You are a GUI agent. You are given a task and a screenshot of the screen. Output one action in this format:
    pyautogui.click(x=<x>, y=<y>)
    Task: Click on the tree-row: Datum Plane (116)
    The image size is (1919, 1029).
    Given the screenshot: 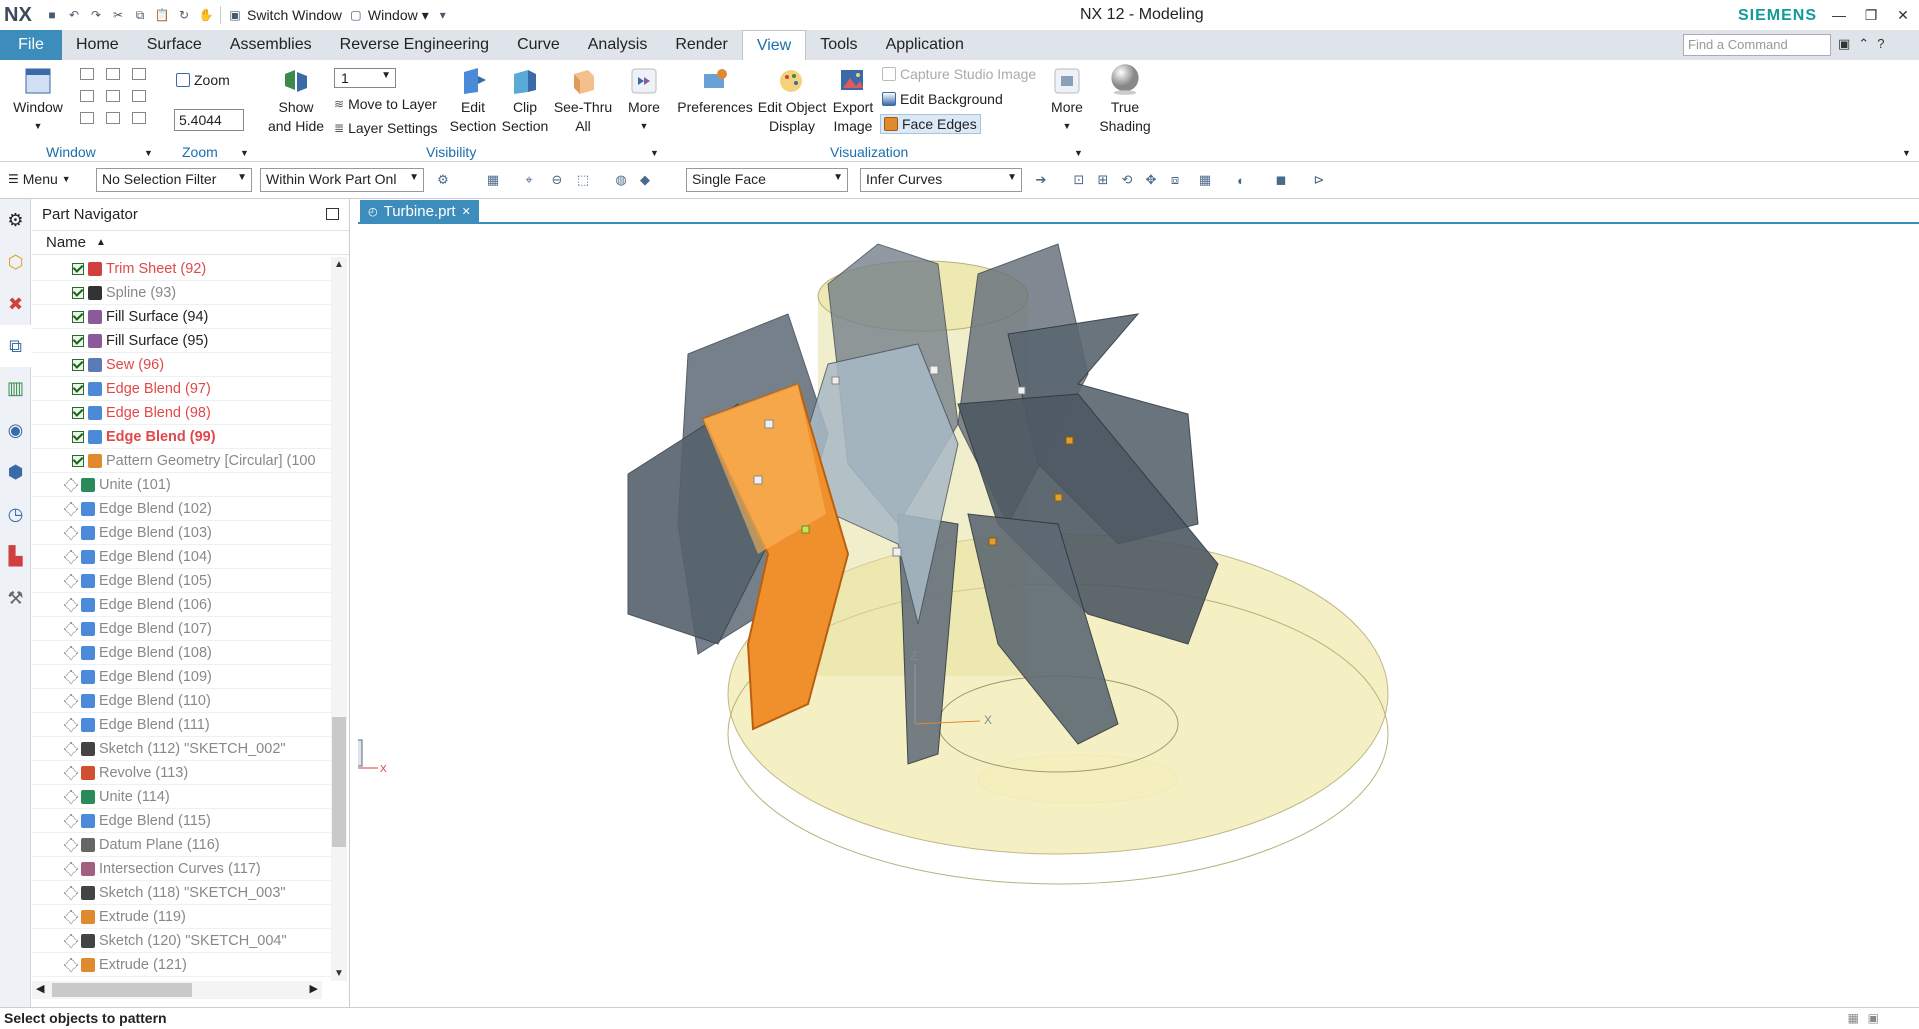 What is the action you would take?
    pyautogui.click(x=182, y=845)
    